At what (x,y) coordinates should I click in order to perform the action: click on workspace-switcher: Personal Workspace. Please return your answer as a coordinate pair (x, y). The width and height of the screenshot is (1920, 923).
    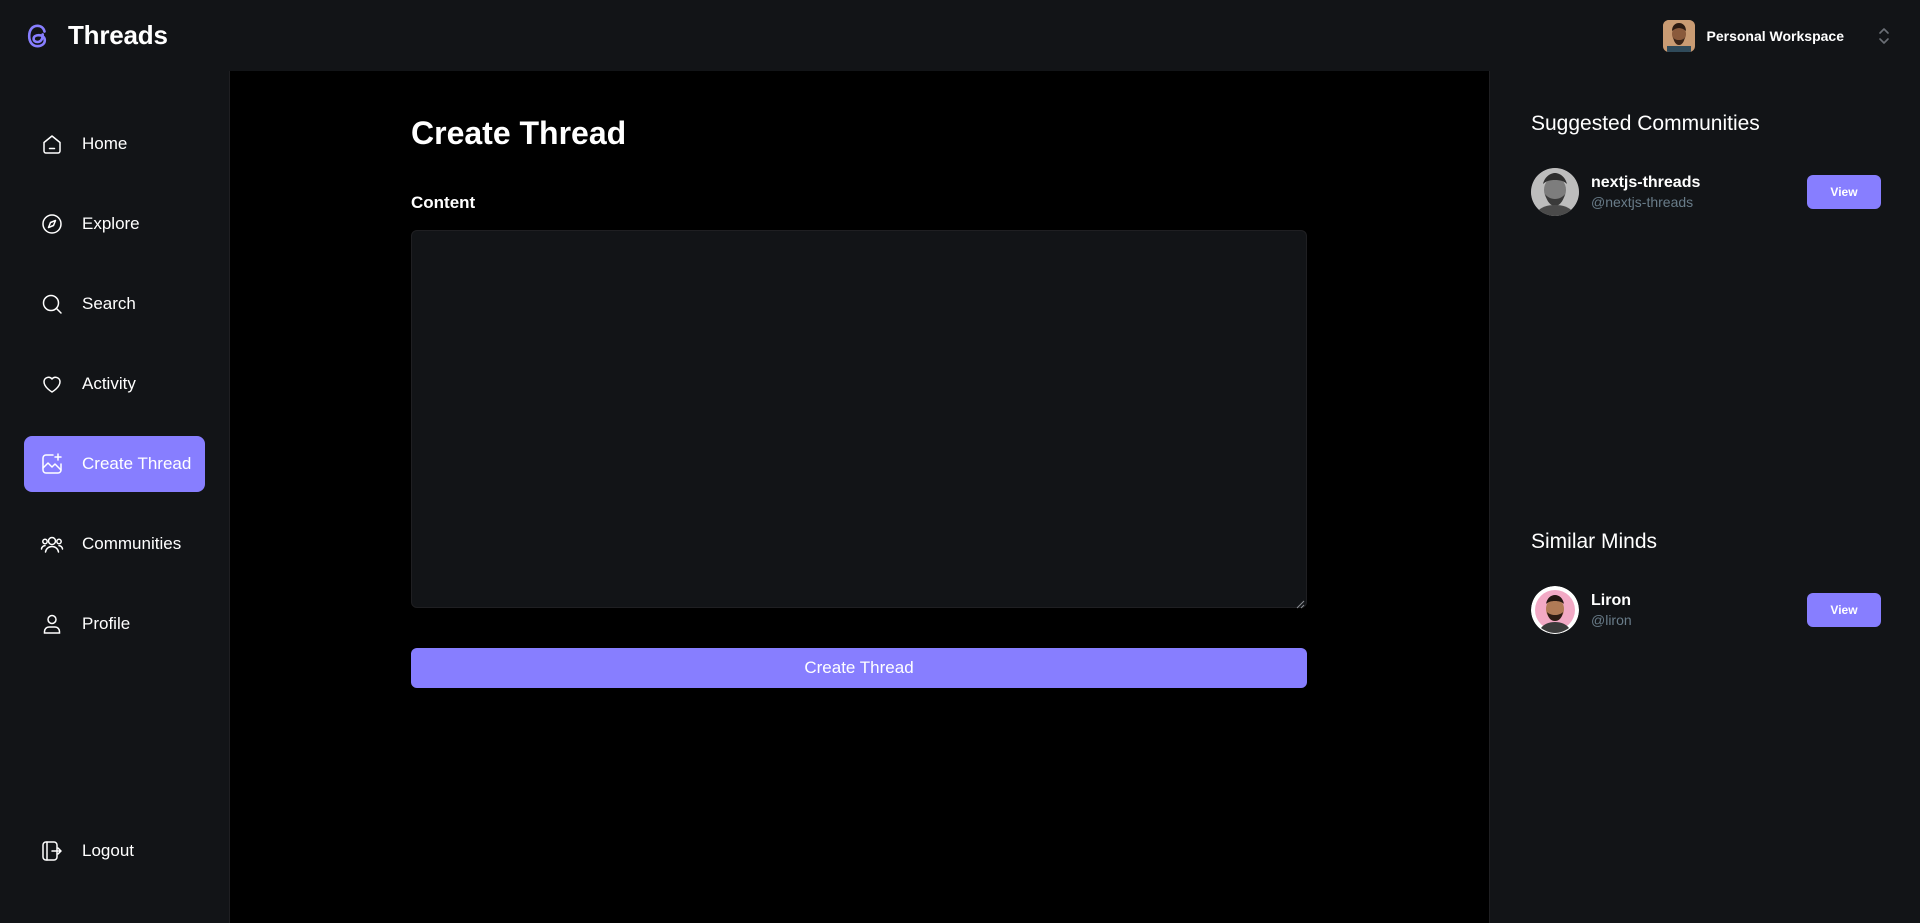
    Looking at the image, I should click on (1777, 35).